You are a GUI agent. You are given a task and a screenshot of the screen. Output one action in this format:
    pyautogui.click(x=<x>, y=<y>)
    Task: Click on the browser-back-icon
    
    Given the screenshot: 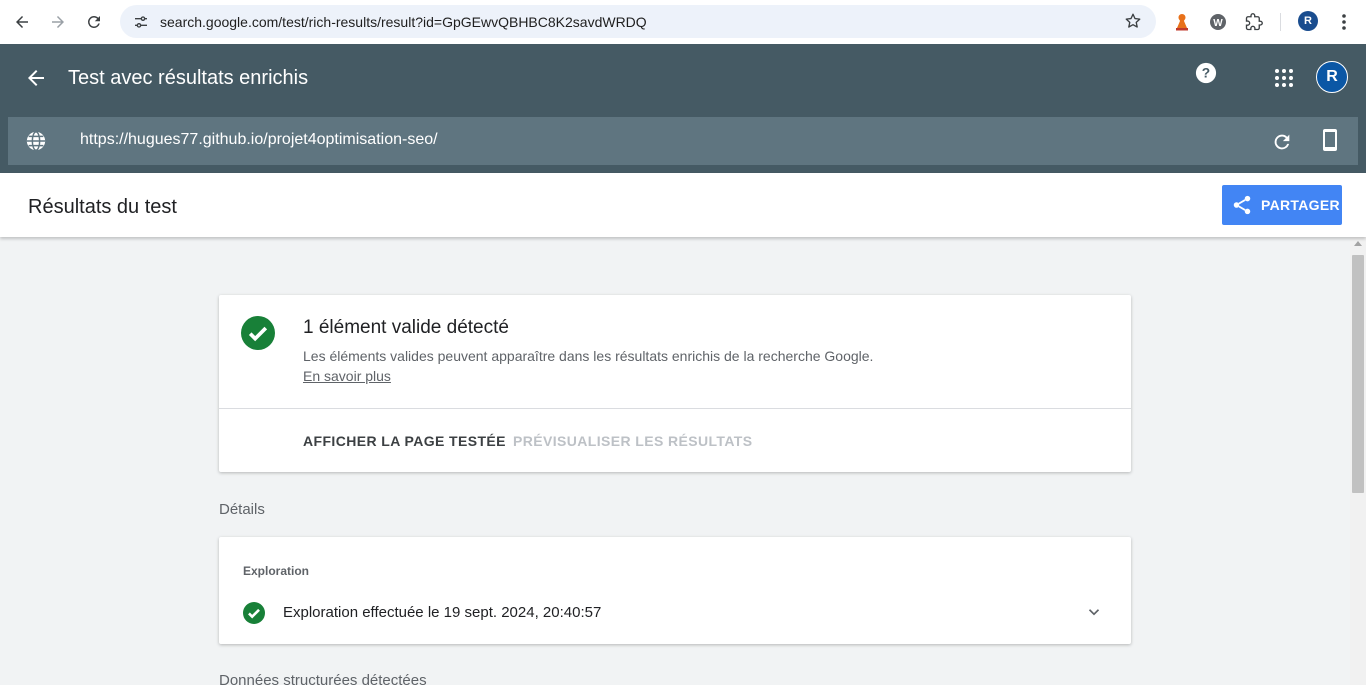 What is the action you would take?
    pyautogui.click(x=22, y=22)
    